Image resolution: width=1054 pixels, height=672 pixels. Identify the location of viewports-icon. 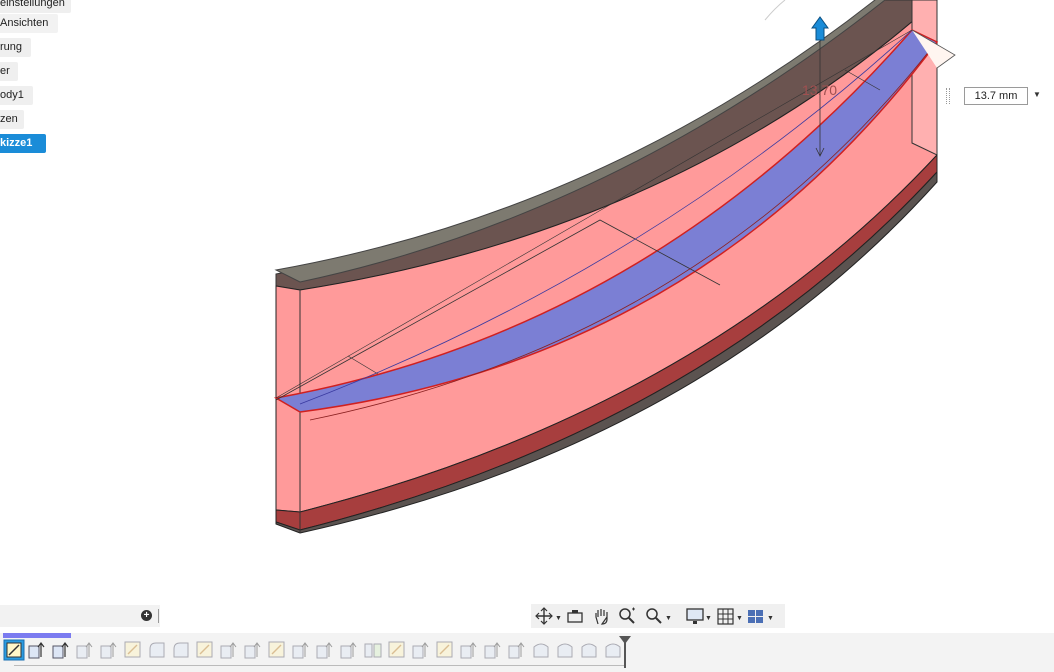
(755, 616).